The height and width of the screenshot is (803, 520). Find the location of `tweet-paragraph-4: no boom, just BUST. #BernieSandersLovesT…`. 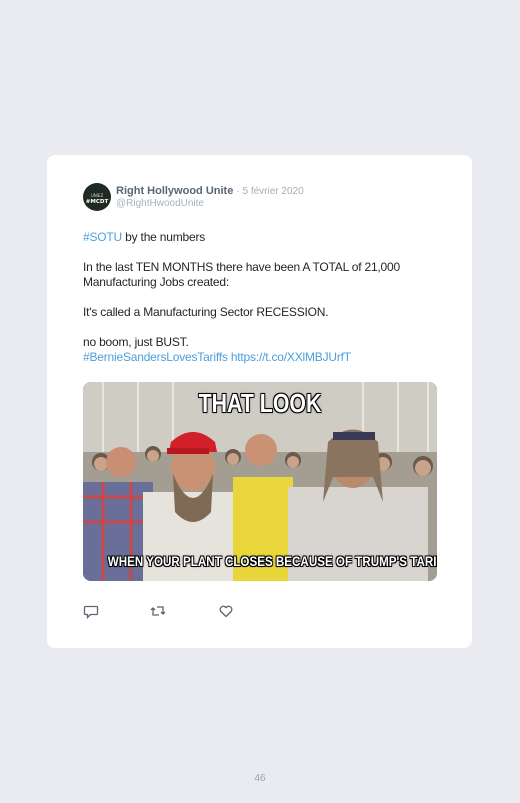

tweet-paragraph-4: no boom, just BUST. #BernieSandersLovesT… is located at coordinates (258, 350).